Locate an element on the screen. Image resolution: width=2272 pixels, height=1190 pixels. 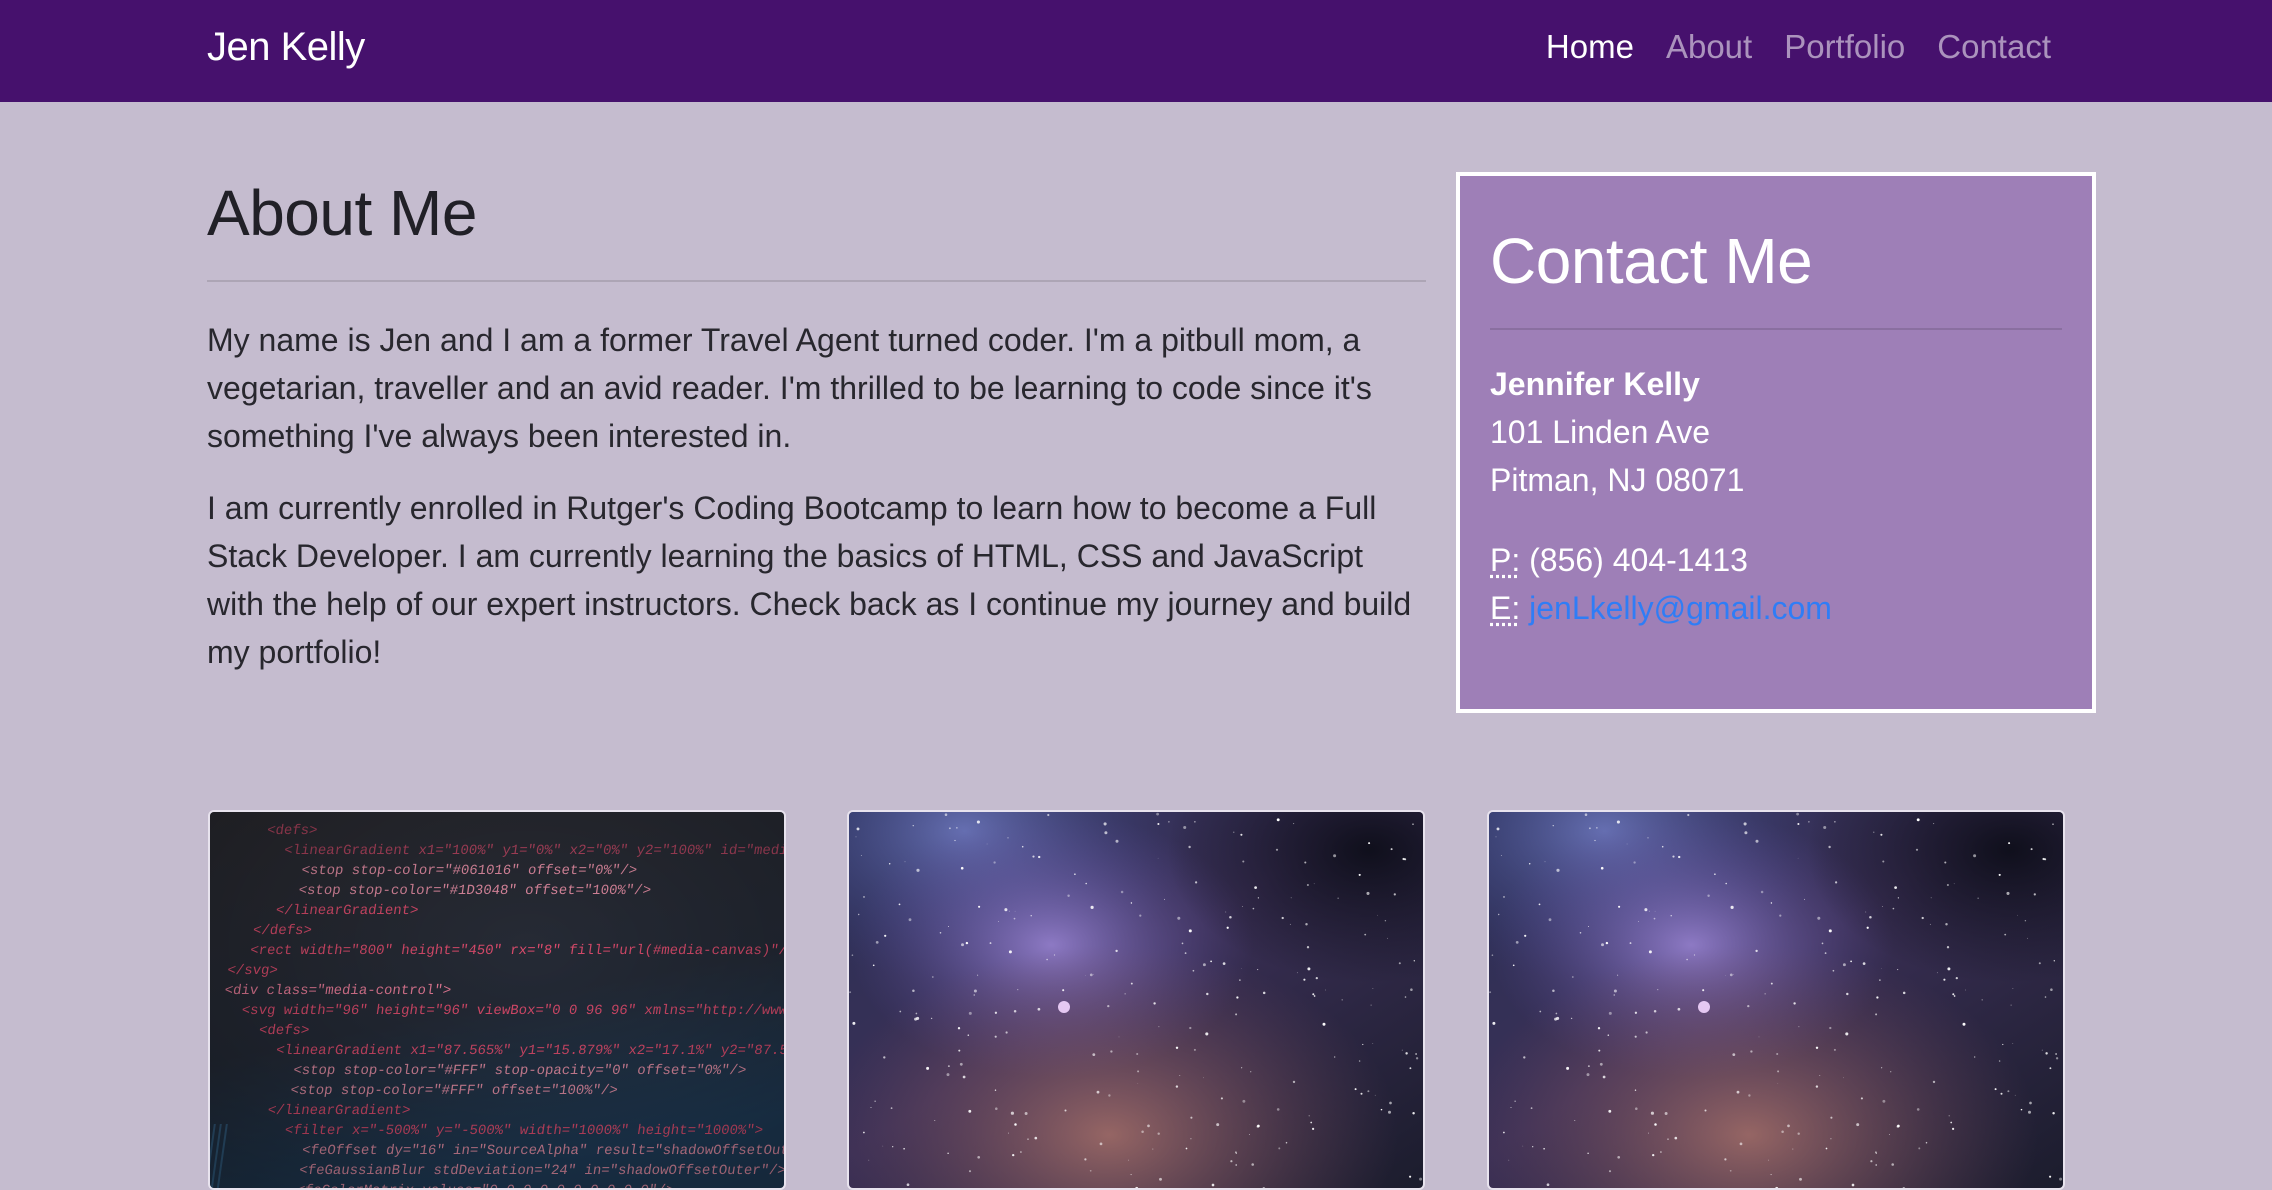
bright-star is located at coordinates (1704, 1007).